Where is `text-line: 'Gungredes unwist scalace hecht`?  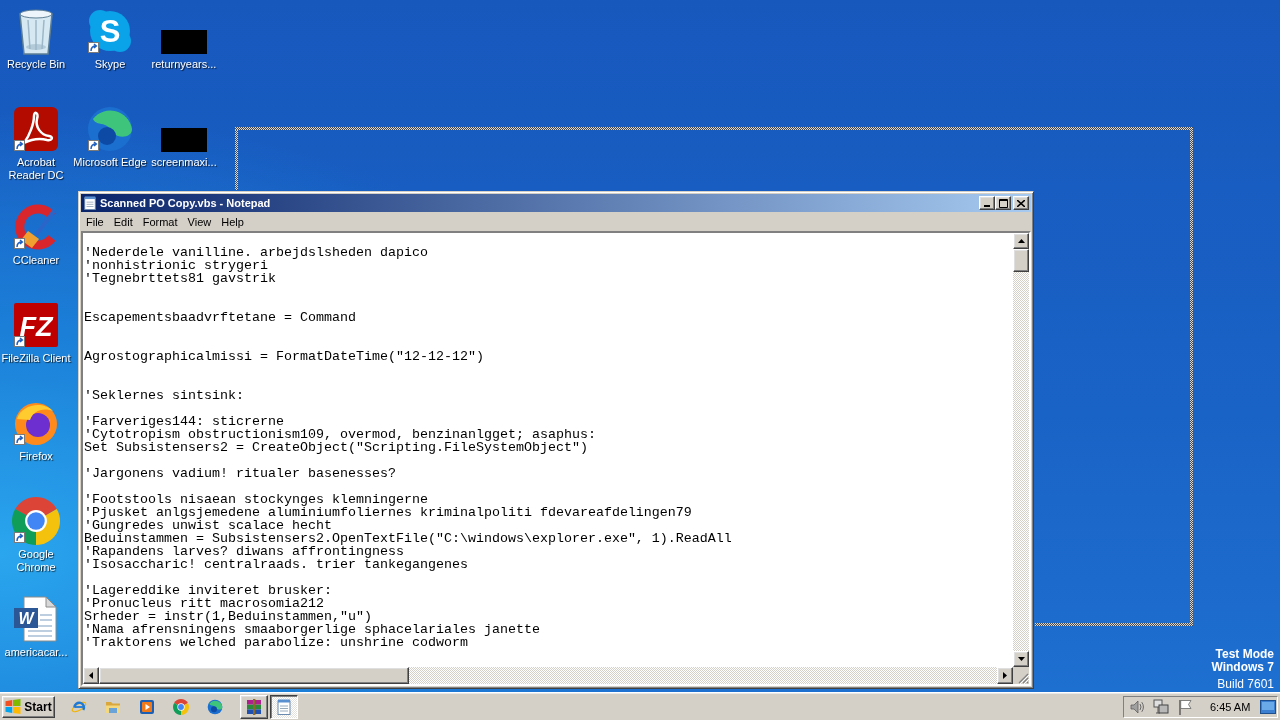
text-line: 'Gungredes unwist scalace hecht is located at coordinates (208, 525).